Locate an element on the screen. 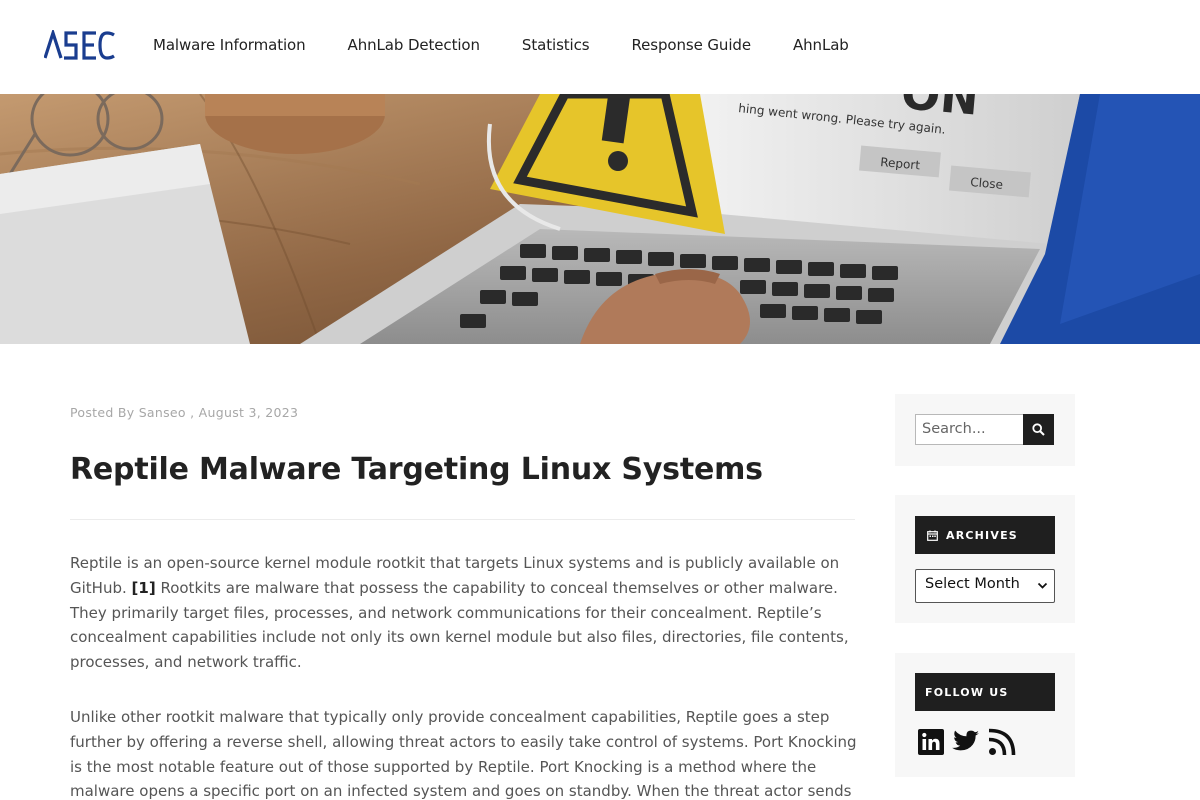  search-icon is located at coordinates (1038, 429).